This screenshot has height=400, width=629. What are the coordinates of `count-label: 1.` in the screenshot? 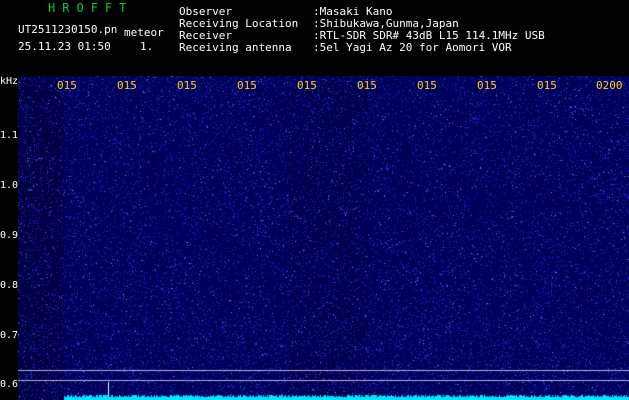 It's located at (147, 46).